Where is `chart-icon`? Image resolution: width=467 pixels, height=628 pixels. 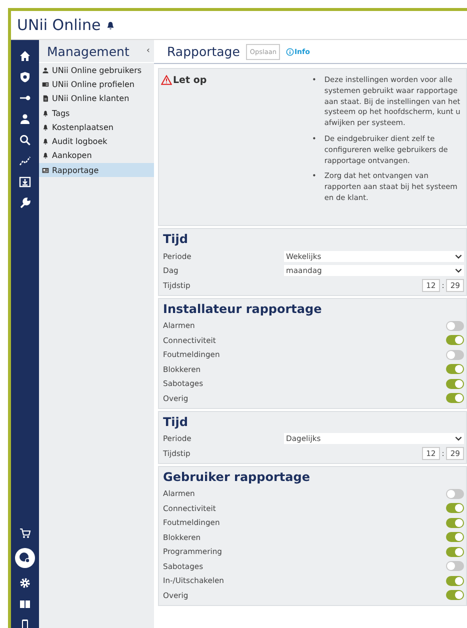
chart-icon is located at coordinates (25, 161).